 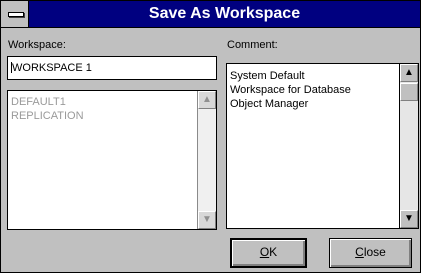 I want to click on list-item: REPLICATION, so click(x=112, y=116).